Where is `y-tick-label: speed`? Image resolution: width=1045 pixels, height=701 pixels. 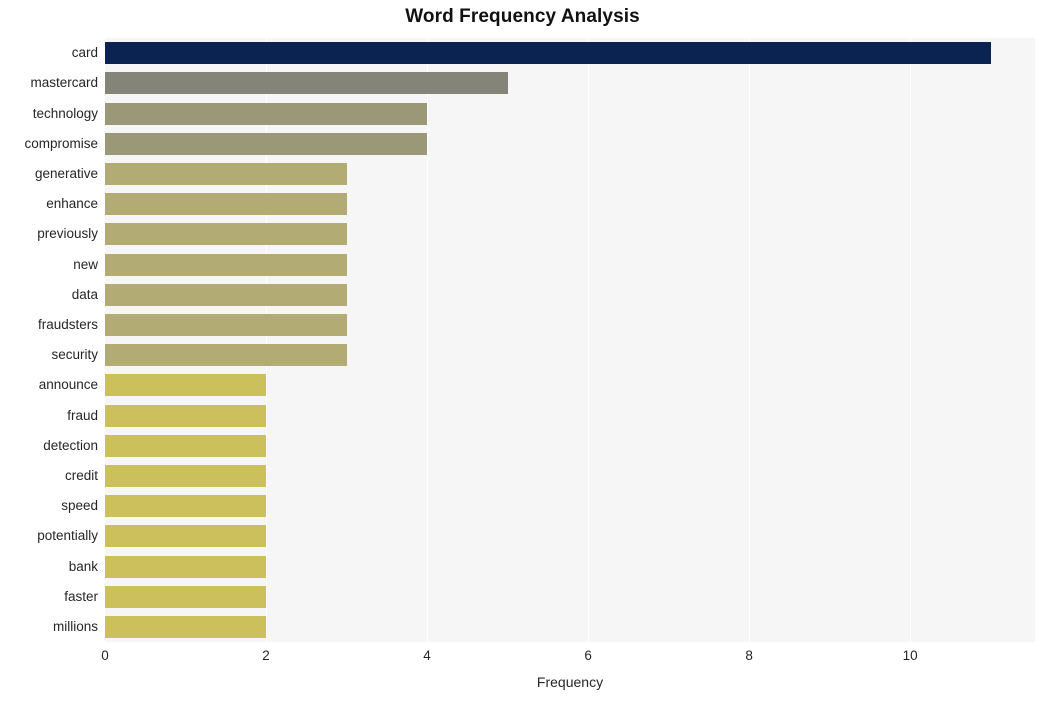 y-tick-label: speed is located at coordinates (79, 506).